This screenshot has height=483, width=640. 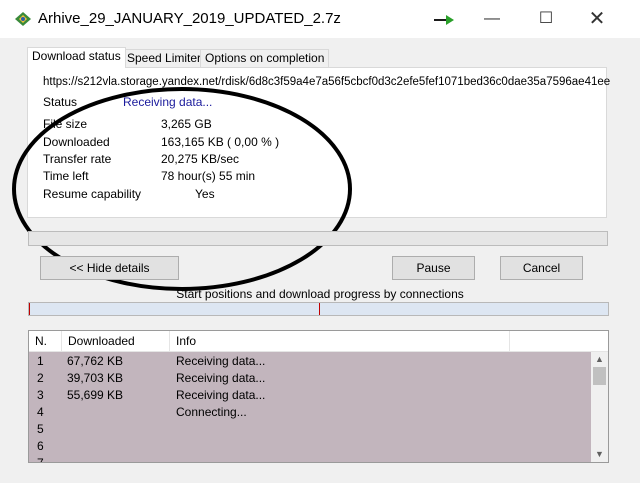 What do you see at coordinates (597, 19) in the screenshot?
I see `close-button: ✕` at bounding box center [597, 19].